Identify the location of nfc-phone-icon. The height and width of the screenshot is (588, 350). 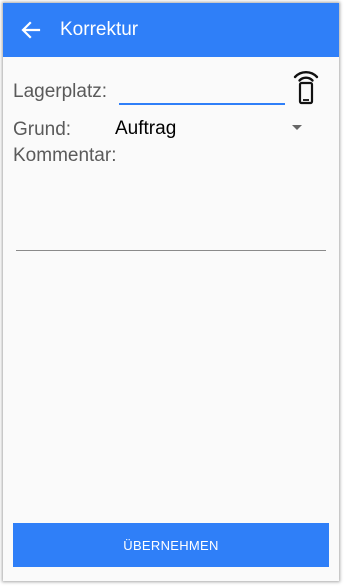
(306, 88).